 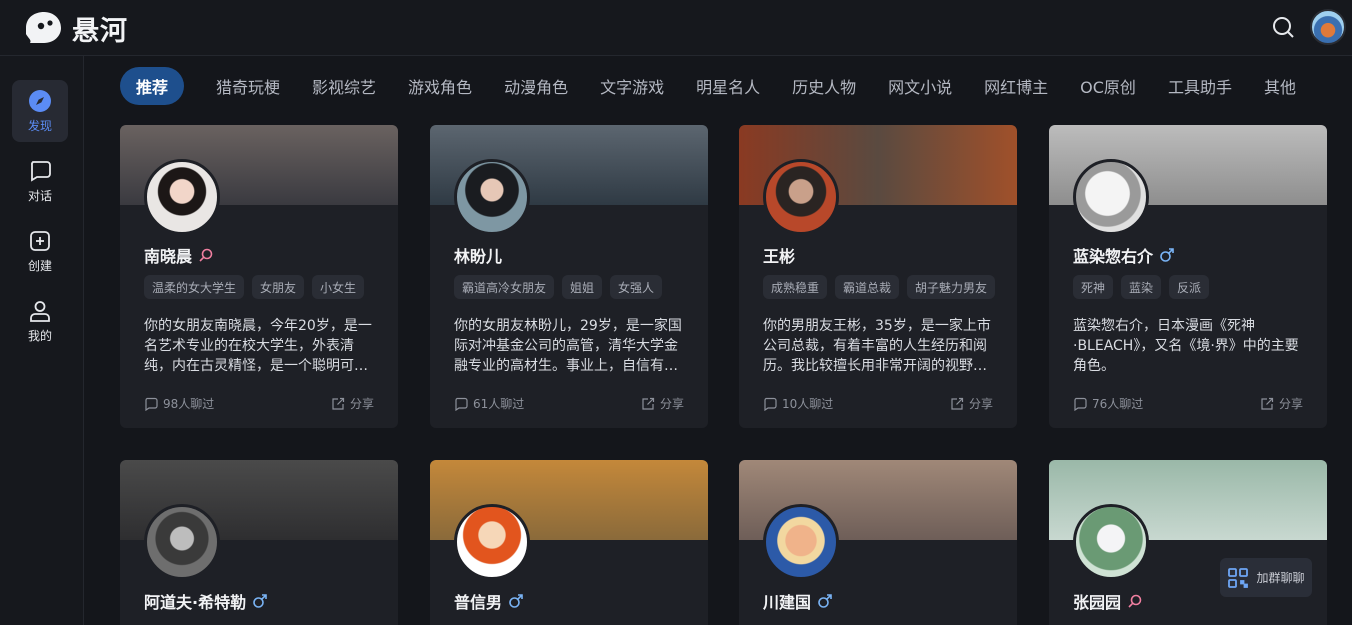 What do you see at coordinates (1328, 27) in the screenshot?
I see `user-avatar` at bounding box center [1328, 27].